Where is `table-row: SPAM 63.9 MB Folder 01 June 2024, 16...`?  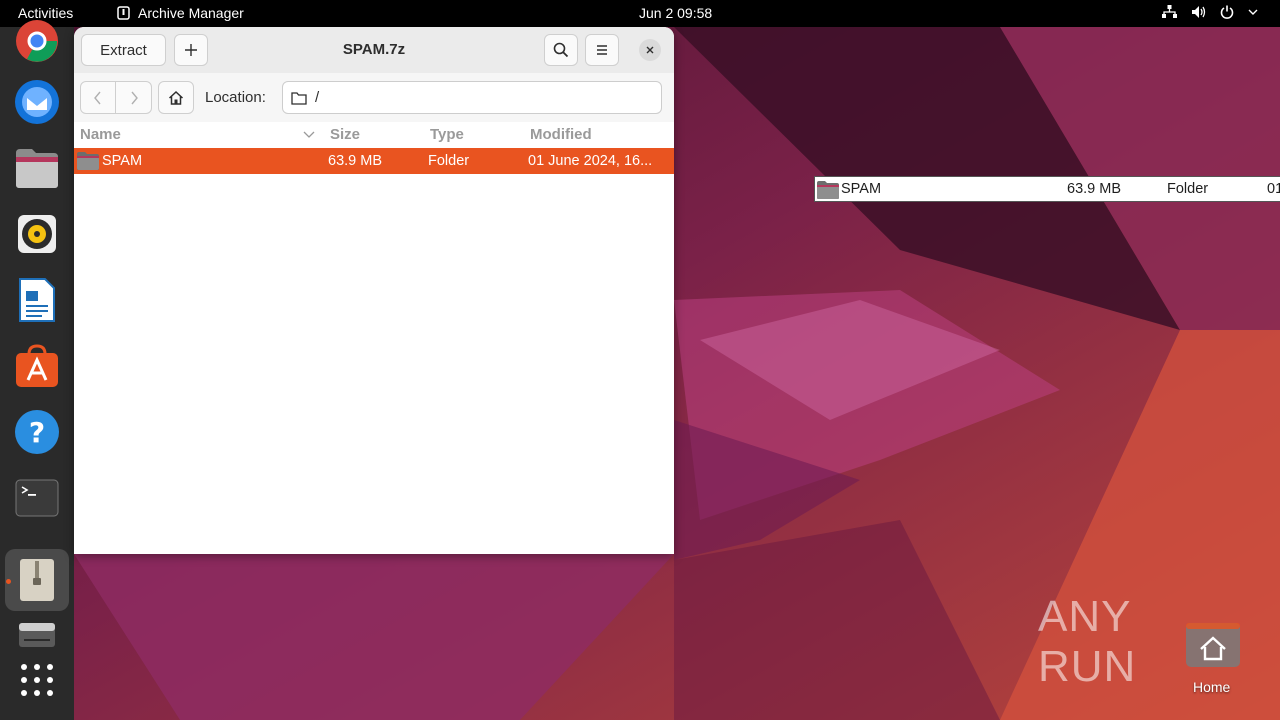 table-row: SPAM 63.9 MB Folder 01 June 2024, 16... is located at coordinates (374, 161).